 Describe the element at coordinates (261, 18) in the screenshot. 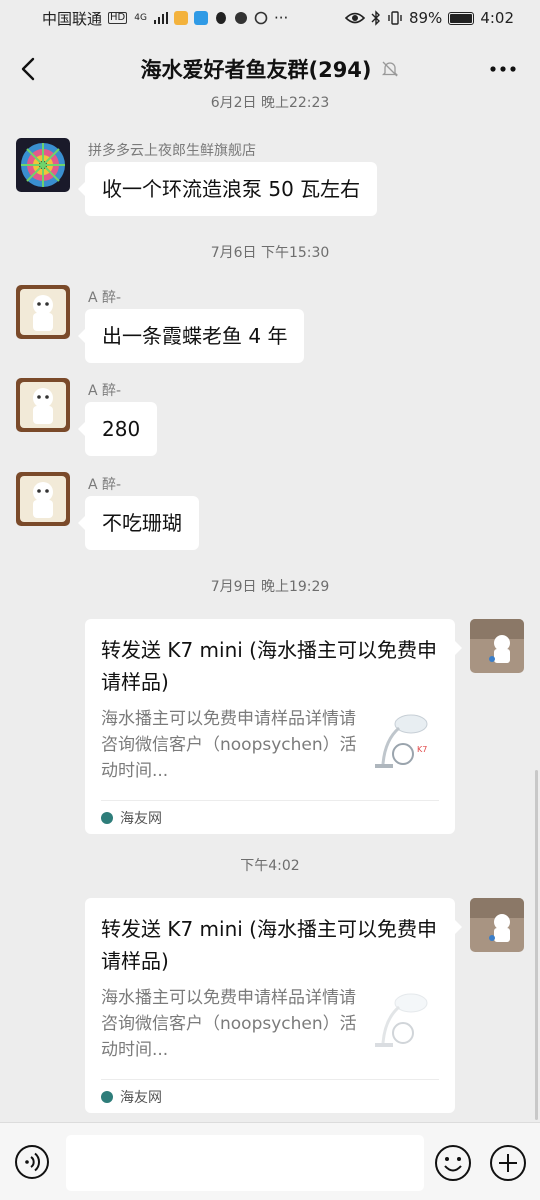

I see `sync-icon` at that location.